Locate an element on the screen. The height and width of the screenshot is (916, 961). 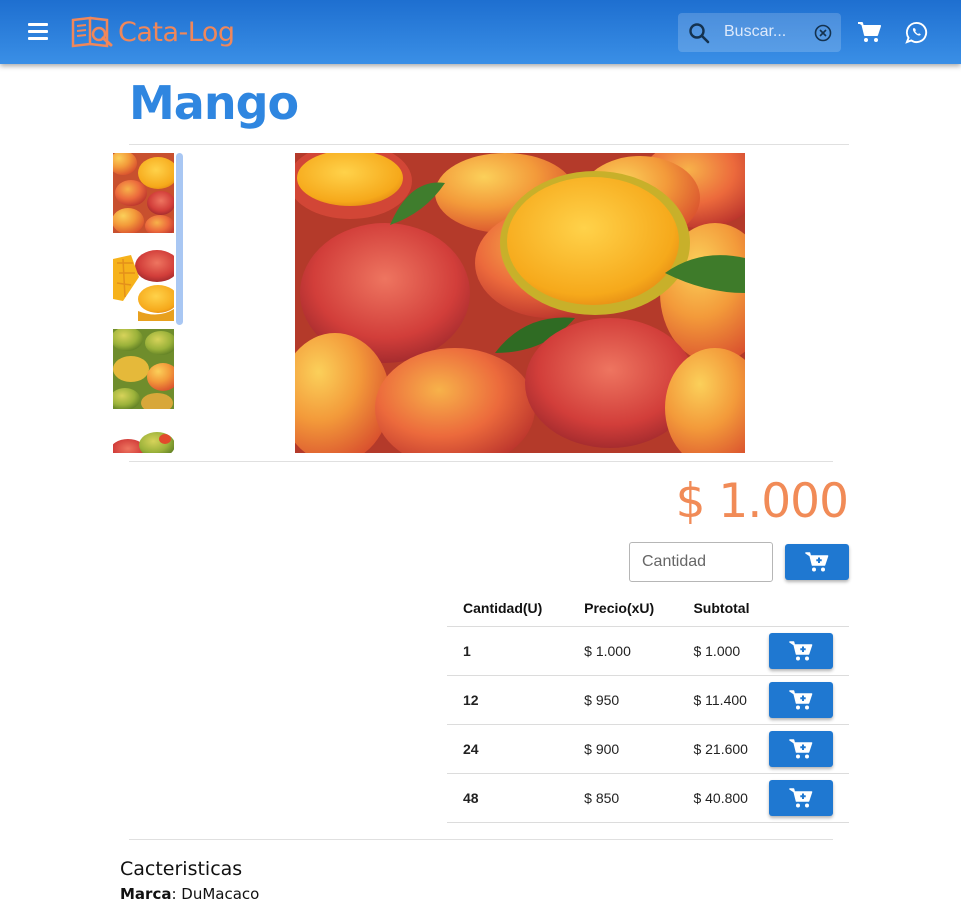
row-subtotal: $ 21.600 is located at coordinates (723, 749).